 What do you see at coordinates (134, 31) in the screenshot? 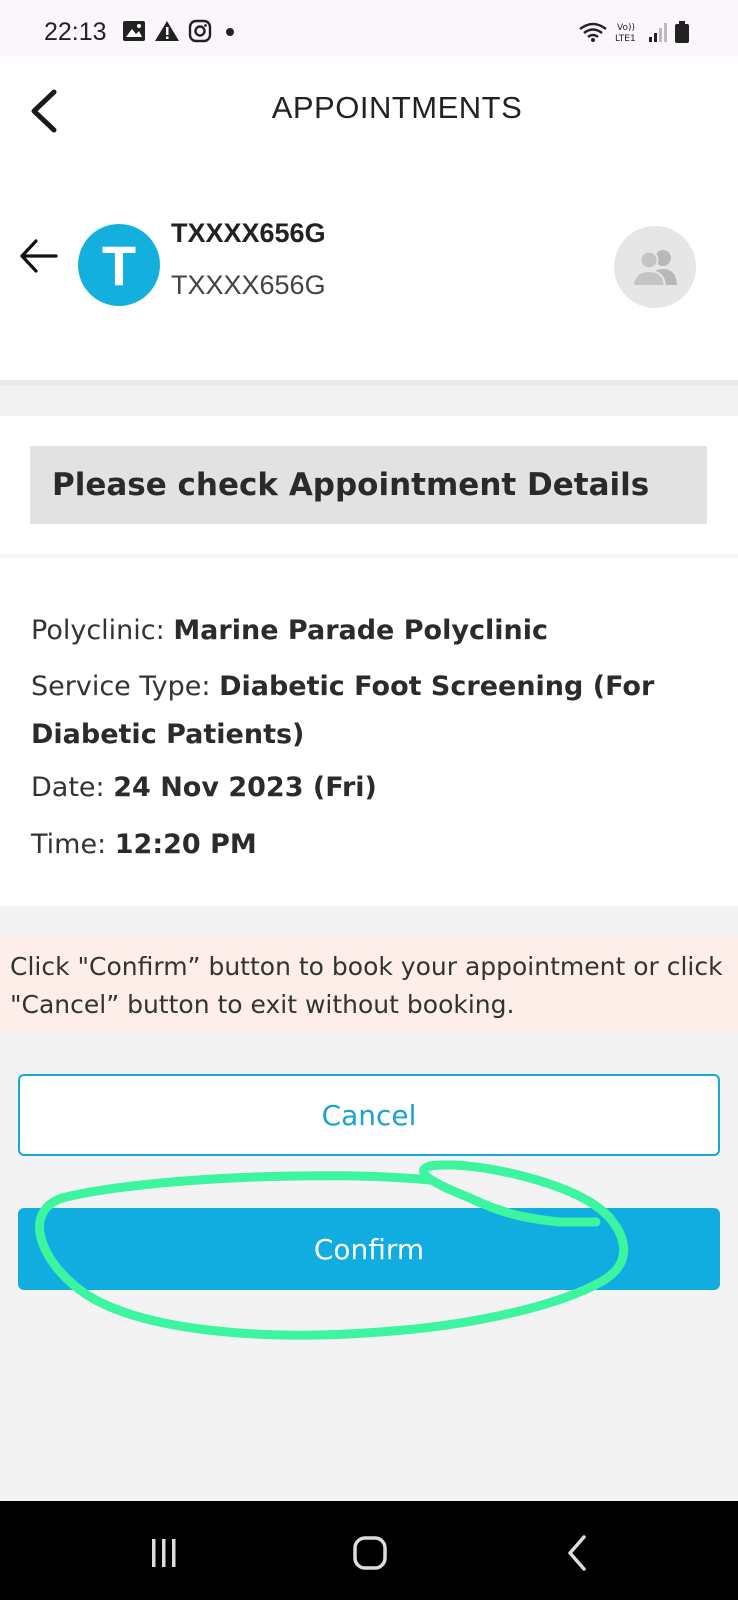
I see `gallery-icon` at bounding box center [134, 31].